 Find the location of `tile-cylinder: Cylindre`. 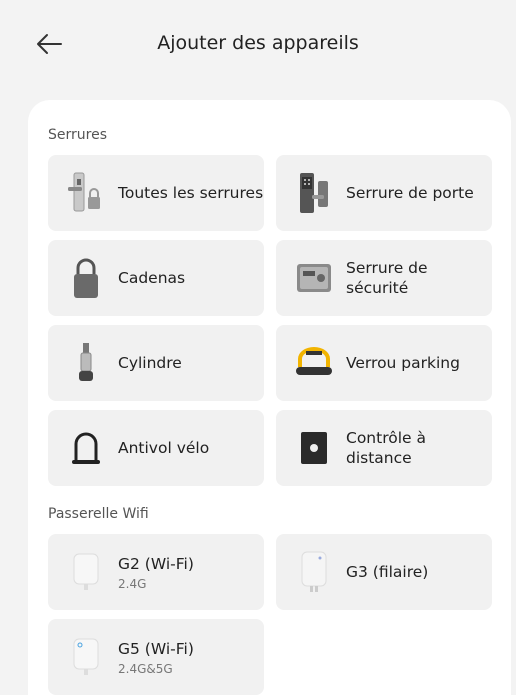

tile-cylinder: Cylindre is located at coordinates (156, 363).